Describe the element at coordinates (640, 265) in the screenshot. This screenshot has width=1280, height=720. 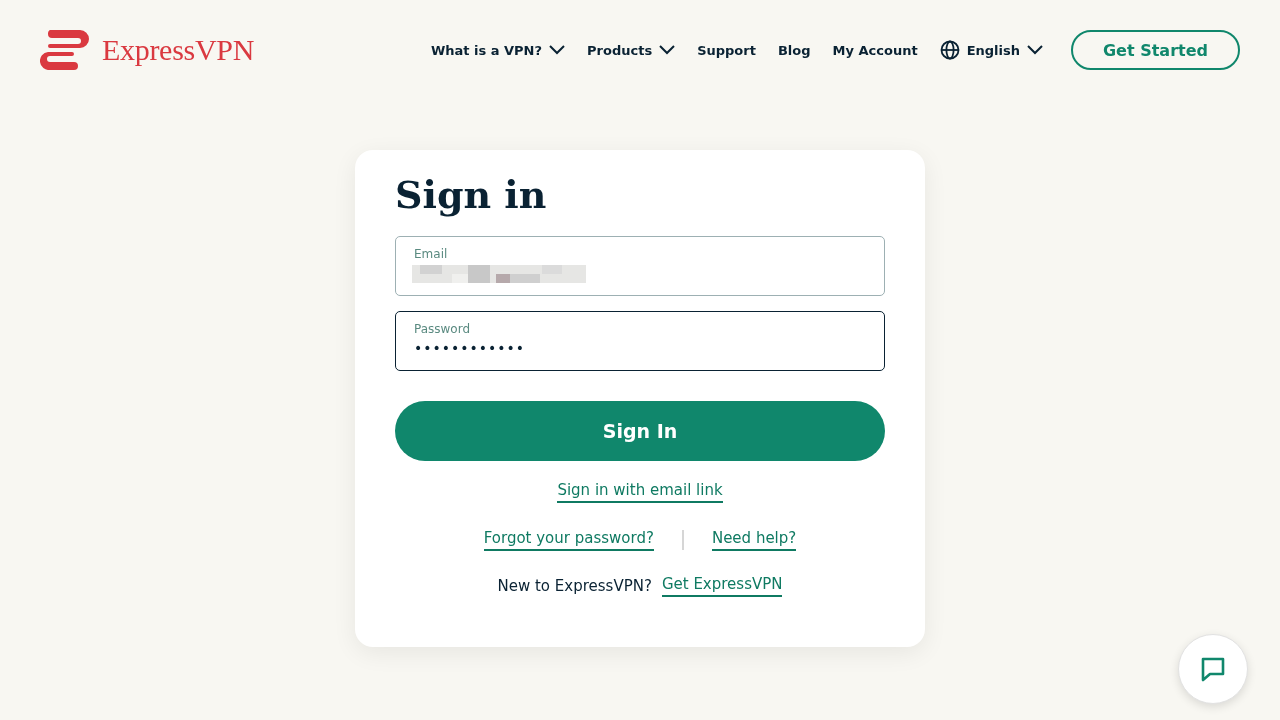
I see `input-field: Email` at that location.